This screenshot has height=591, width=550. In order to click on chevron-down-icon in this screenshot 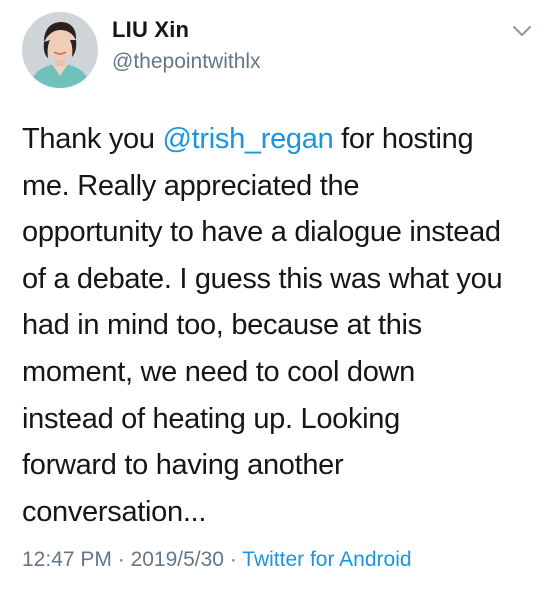, I will do `click(522, 31)`.